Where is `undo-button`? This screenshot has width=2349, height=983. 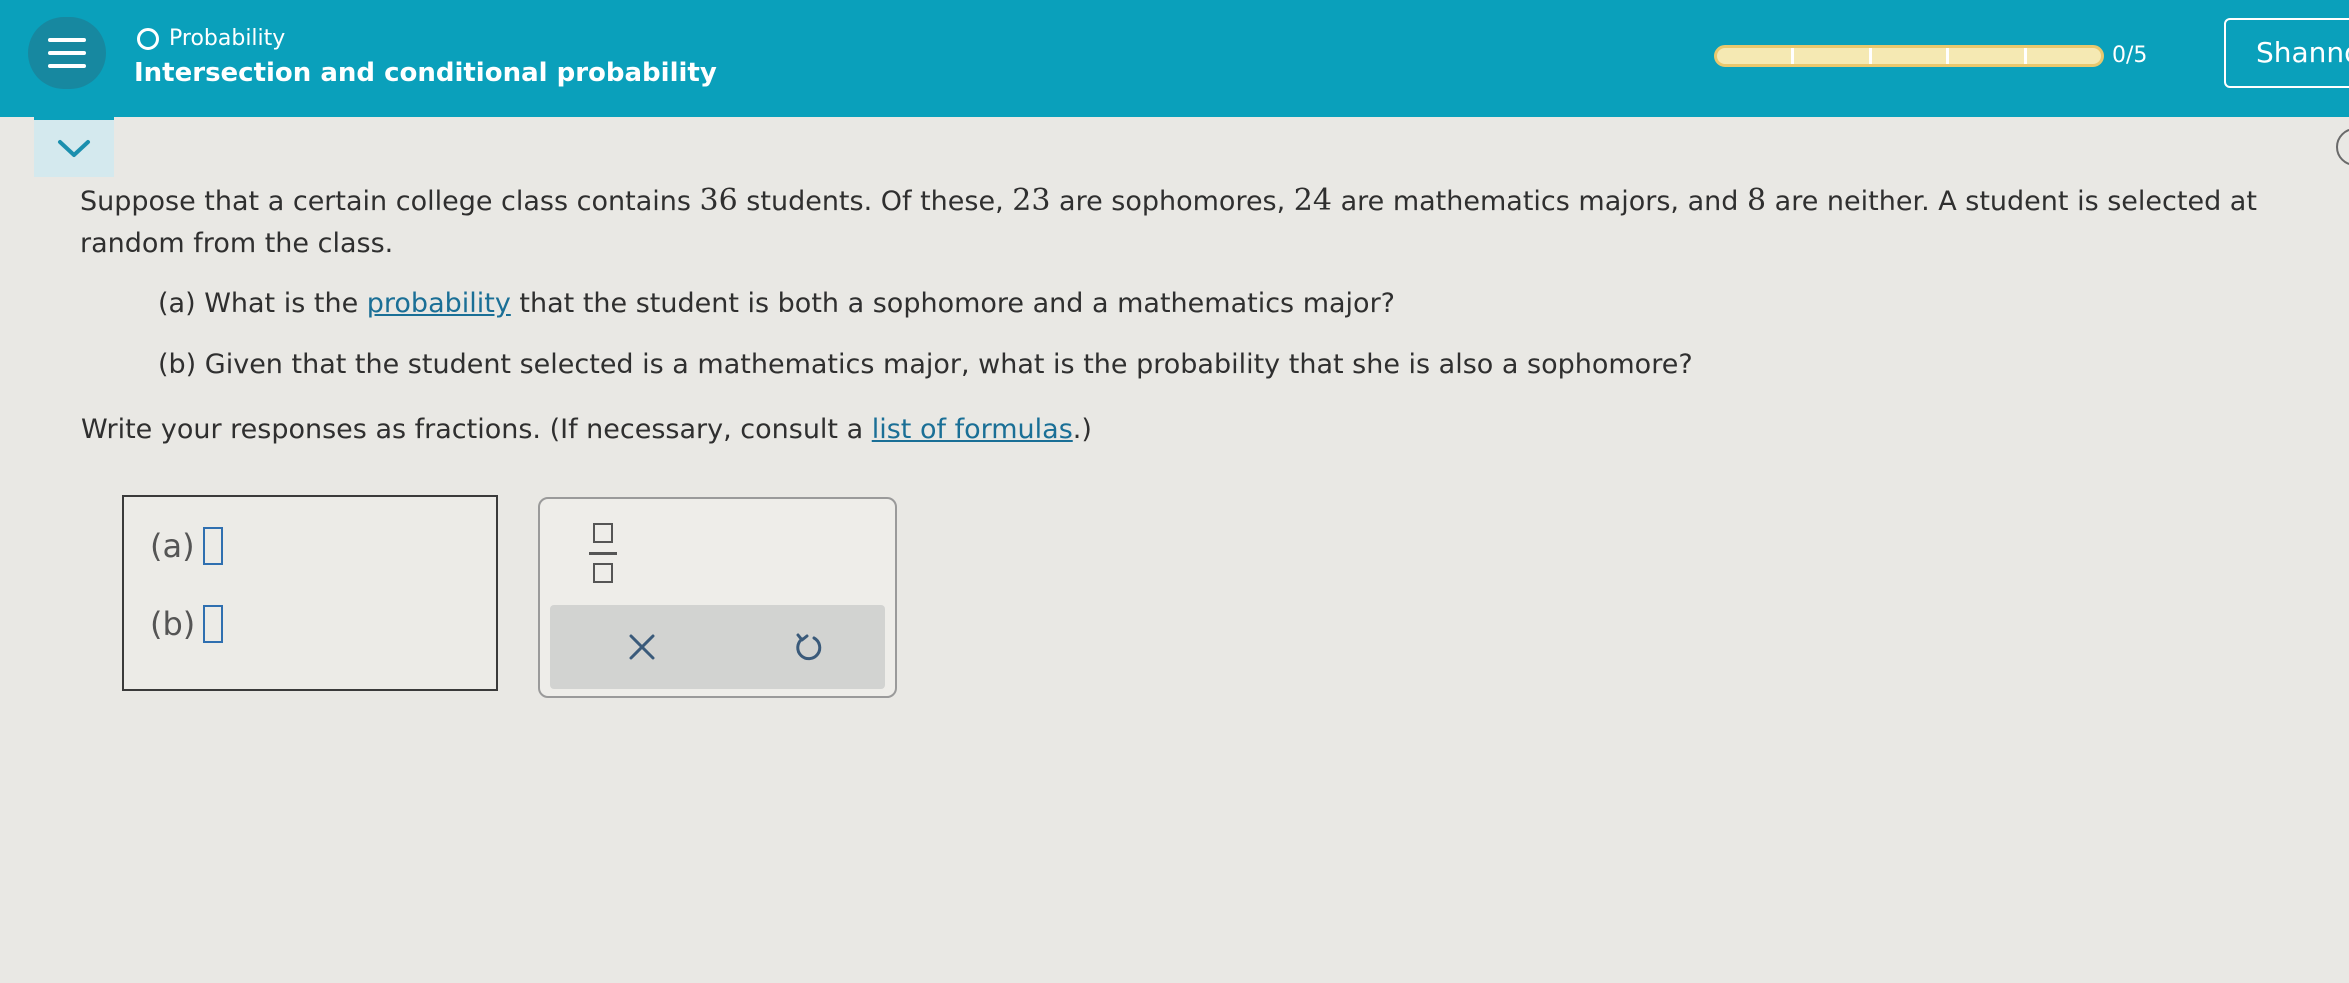
undo-button is located at coordinates (808, 647).